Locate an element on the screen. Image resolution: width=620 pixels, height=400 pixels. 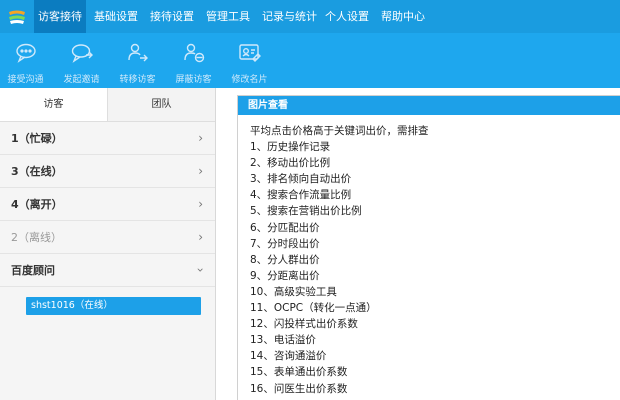
group-label: 4（离开） is located at coordinates (37, 204).